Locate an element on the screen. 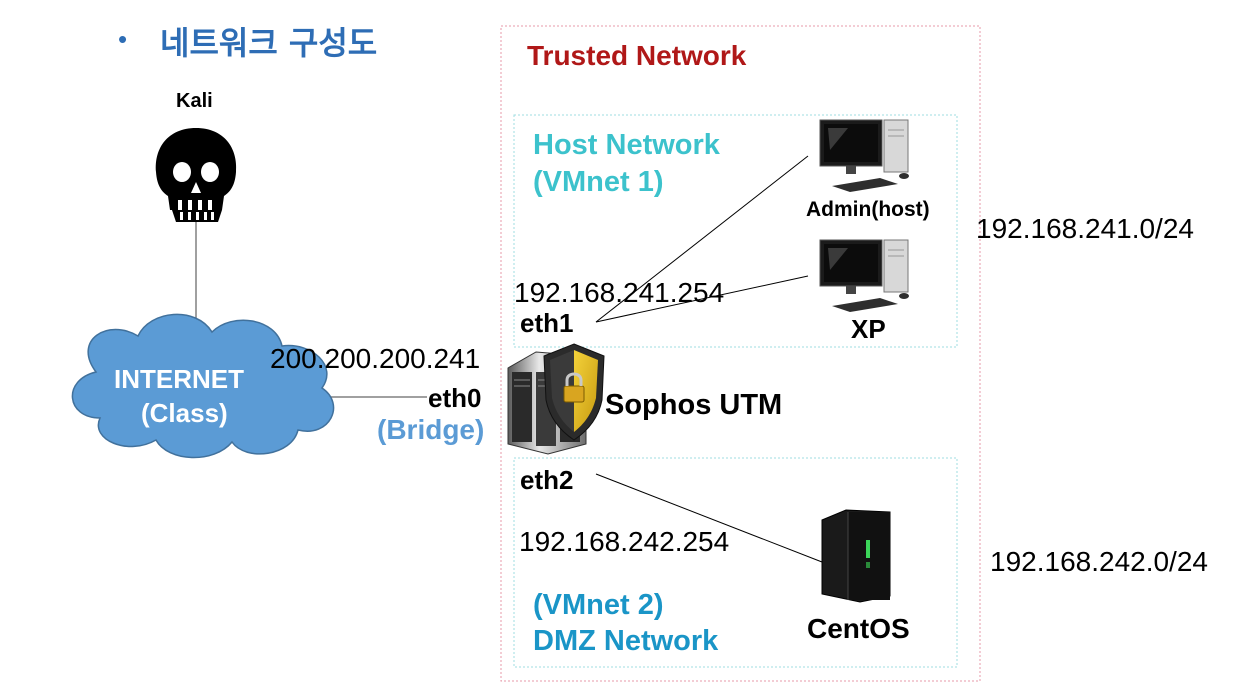 The height and width of the screenshot is (696, 1260). eth1-ip: 192.168.241.254 is located at coordinates (619, 292).